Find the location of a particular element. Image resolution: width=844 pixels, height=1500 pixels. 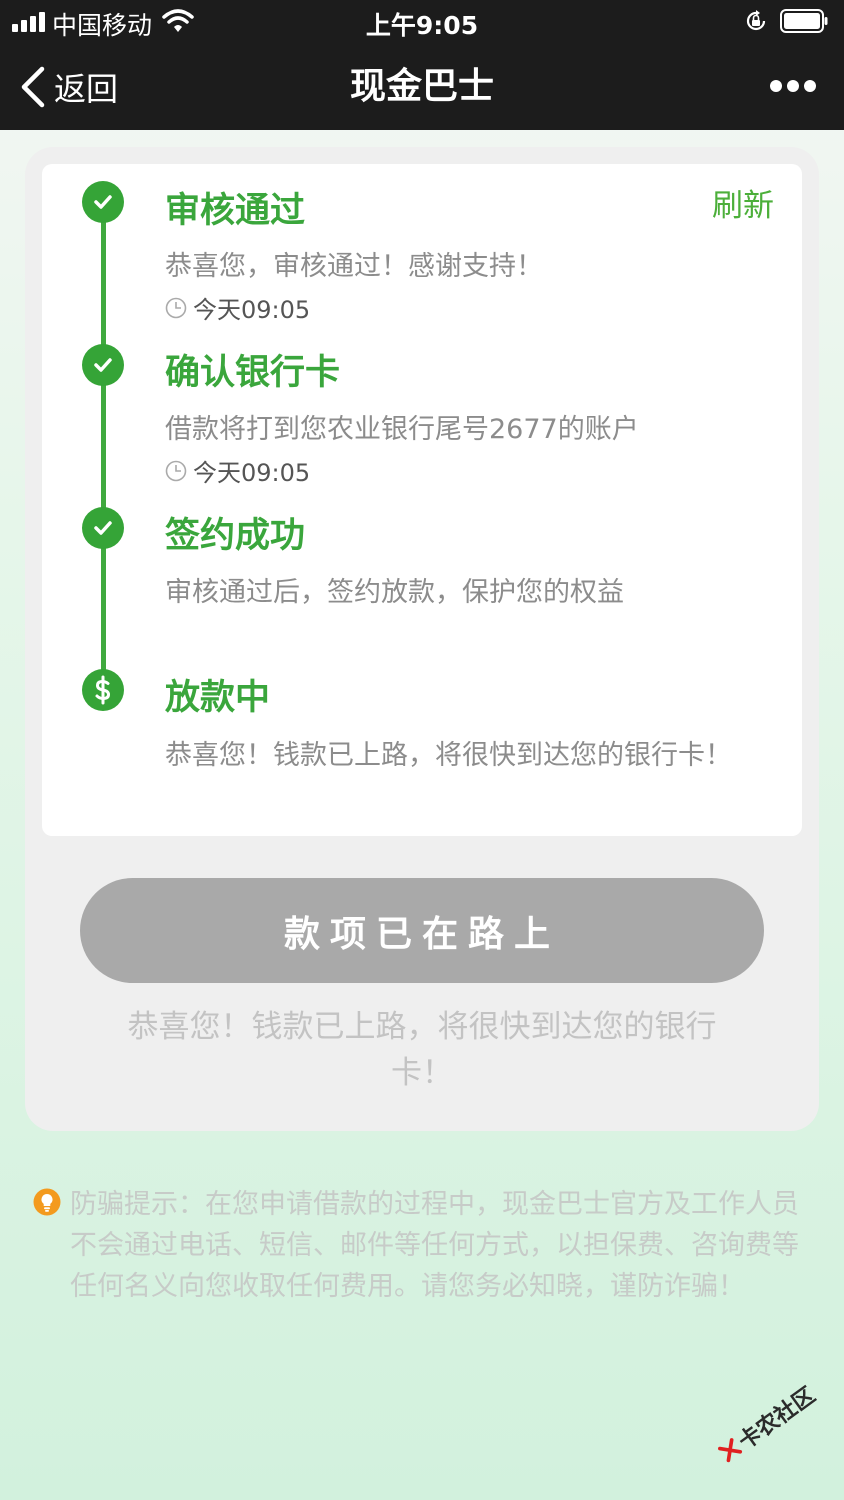

timeline-line is located at coordinates (103, 445).